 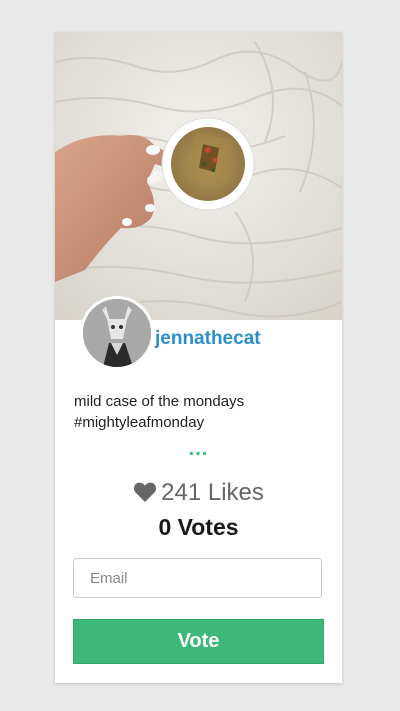 What do you see at coordinates (198, 527) in the screenshot?
I see `votes-count: 0 Votes` at bounding box center [198, 527].